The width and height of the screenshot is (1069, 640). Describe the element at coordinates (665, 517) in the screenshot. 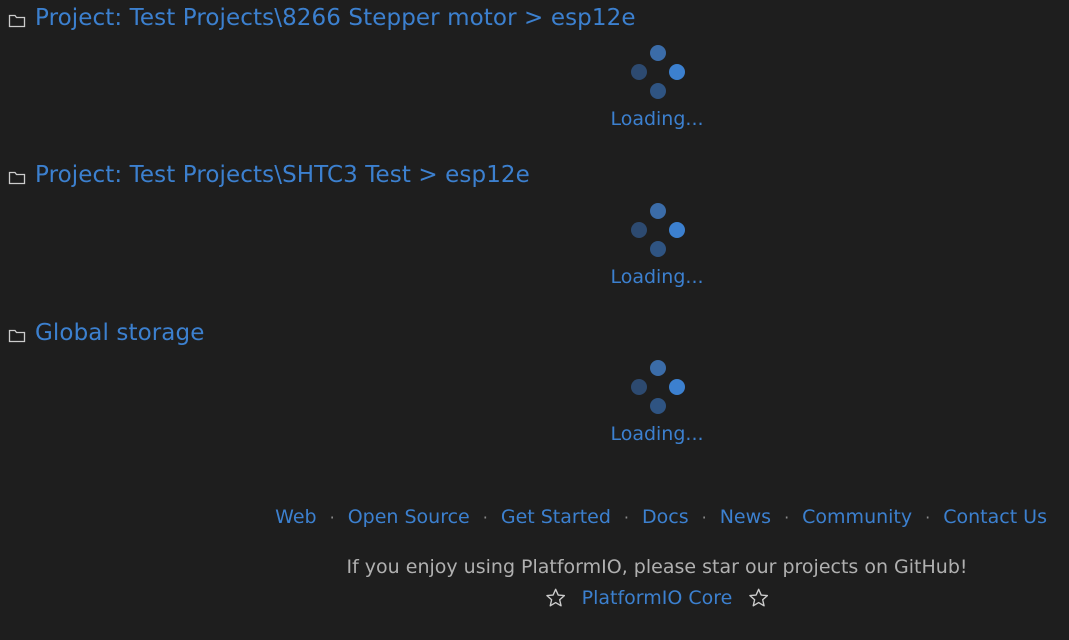

I see `footer-link-docs: Docs` at that location.